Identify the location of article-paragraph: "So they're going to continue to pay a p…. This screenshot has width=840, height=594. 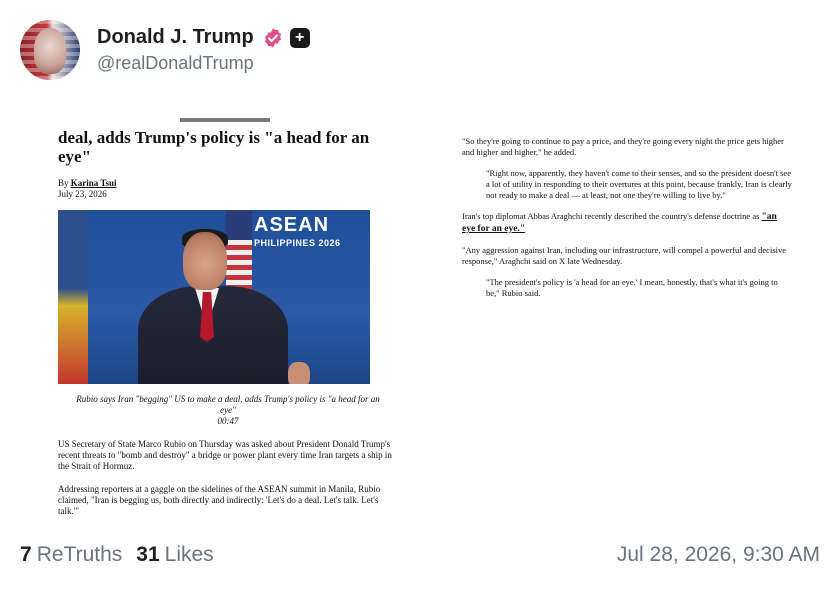
(623, 146).